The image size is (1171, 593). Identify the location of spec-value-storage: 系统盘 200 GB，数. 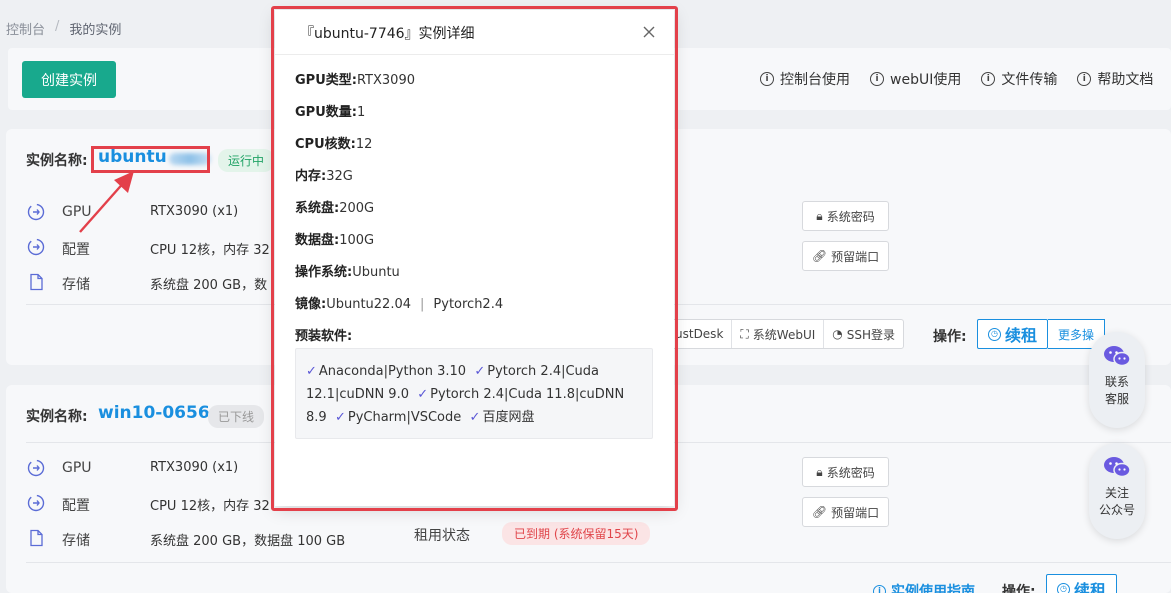
(209, 285).